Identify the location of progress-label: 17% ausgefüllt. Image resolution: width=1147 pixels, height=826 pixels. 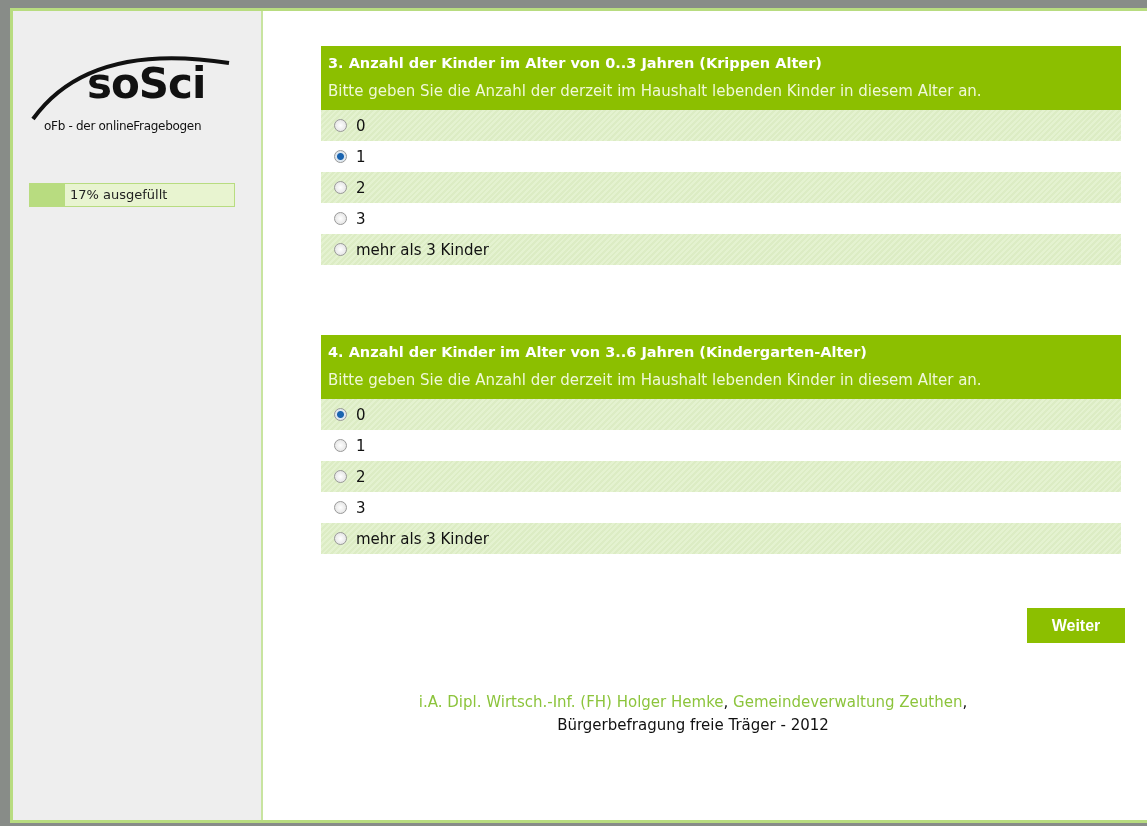
(119, 194).